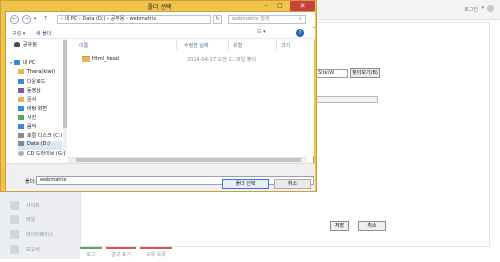  I want to click on nav-item-videos: 동영상, so click(29, 91).